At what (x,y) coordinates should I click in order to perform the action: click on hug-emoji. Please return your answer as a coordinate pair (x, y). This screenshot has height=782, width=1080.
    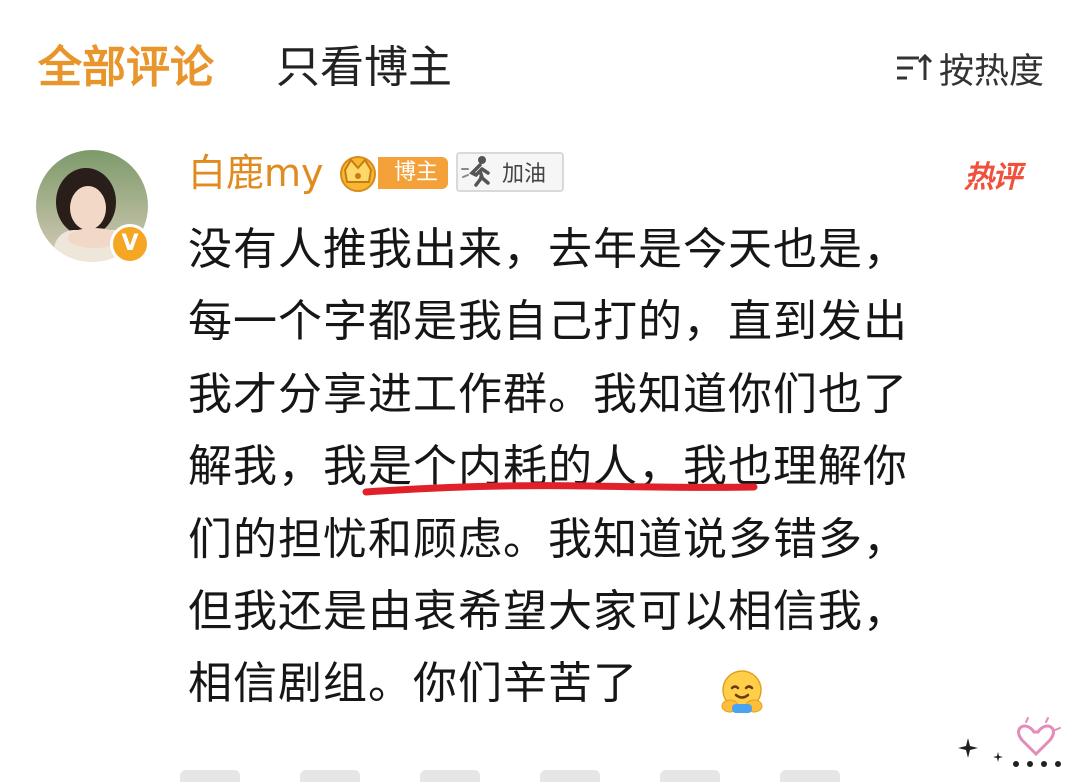
    Looking at the image, I should click on (742, 691).